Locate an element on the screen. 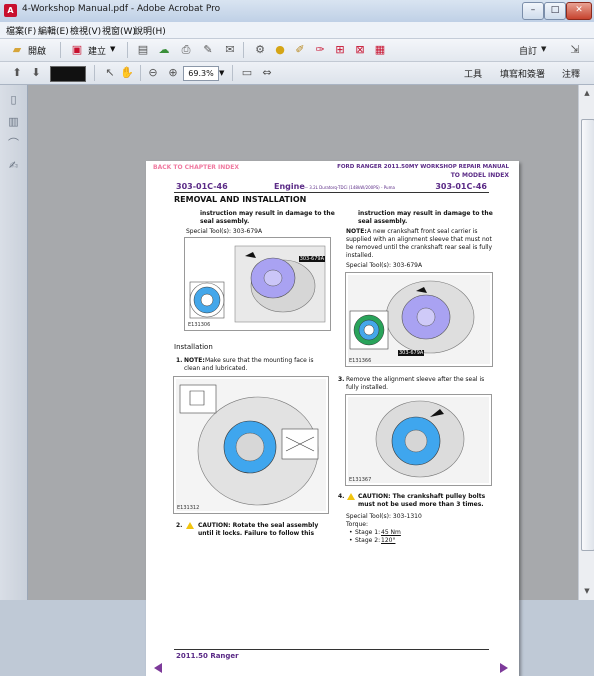 This screenshot has height=676, width=594. navigation-toolbar: ⬆ ⬇ ↖ ✋ ⊖ ⊕ 69.3% ▼ ▭ ⇔ 工具 填寫和簽署 注釋 is located at coordinates (297, 73).